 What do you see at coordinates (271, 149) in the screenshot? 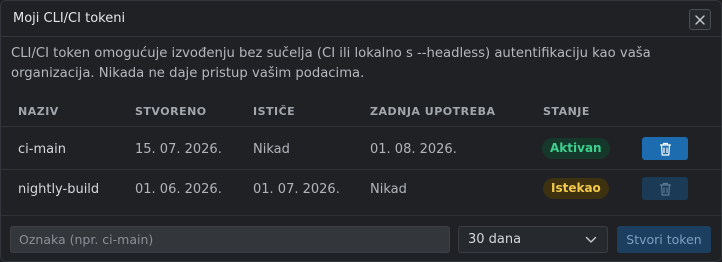
I see `token-expires: Nikad` at bounding box center [271, 149].